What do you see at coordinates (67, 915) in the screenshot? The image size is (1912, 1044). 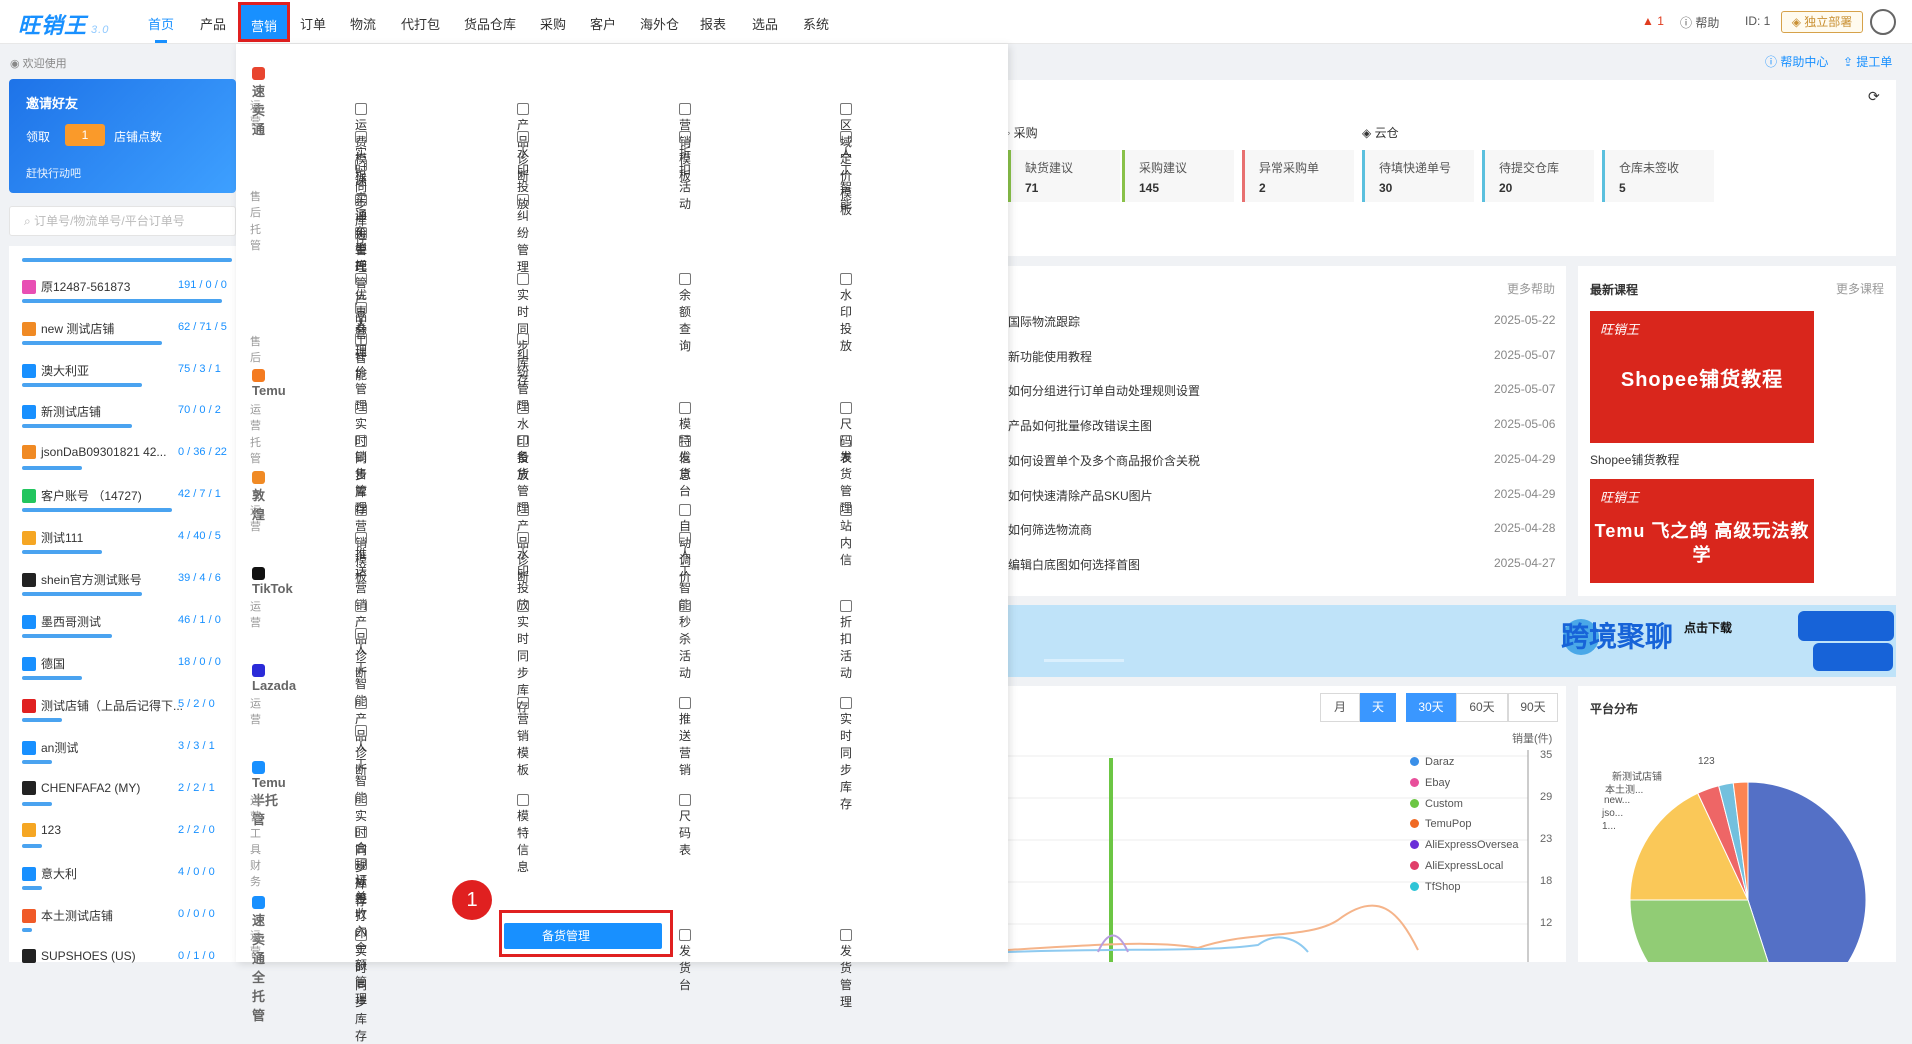 I see `shop-item: 本土测试店铺` at bounding box center [67, 915].